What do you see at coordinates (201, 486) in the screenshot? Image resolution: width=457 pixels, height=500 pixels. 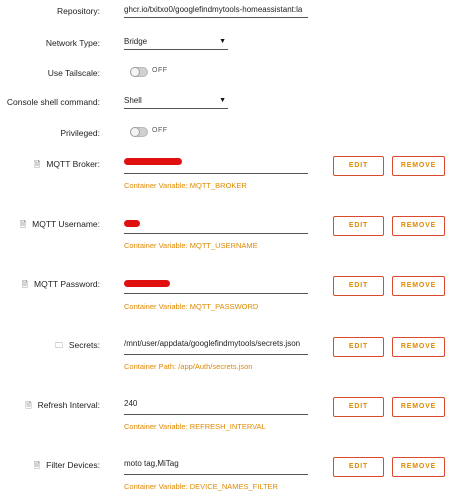 I see `filter-devices-container-variable: Container Variable: DEVICE_NAMES_FILTER` at bounding box center [201, 486].